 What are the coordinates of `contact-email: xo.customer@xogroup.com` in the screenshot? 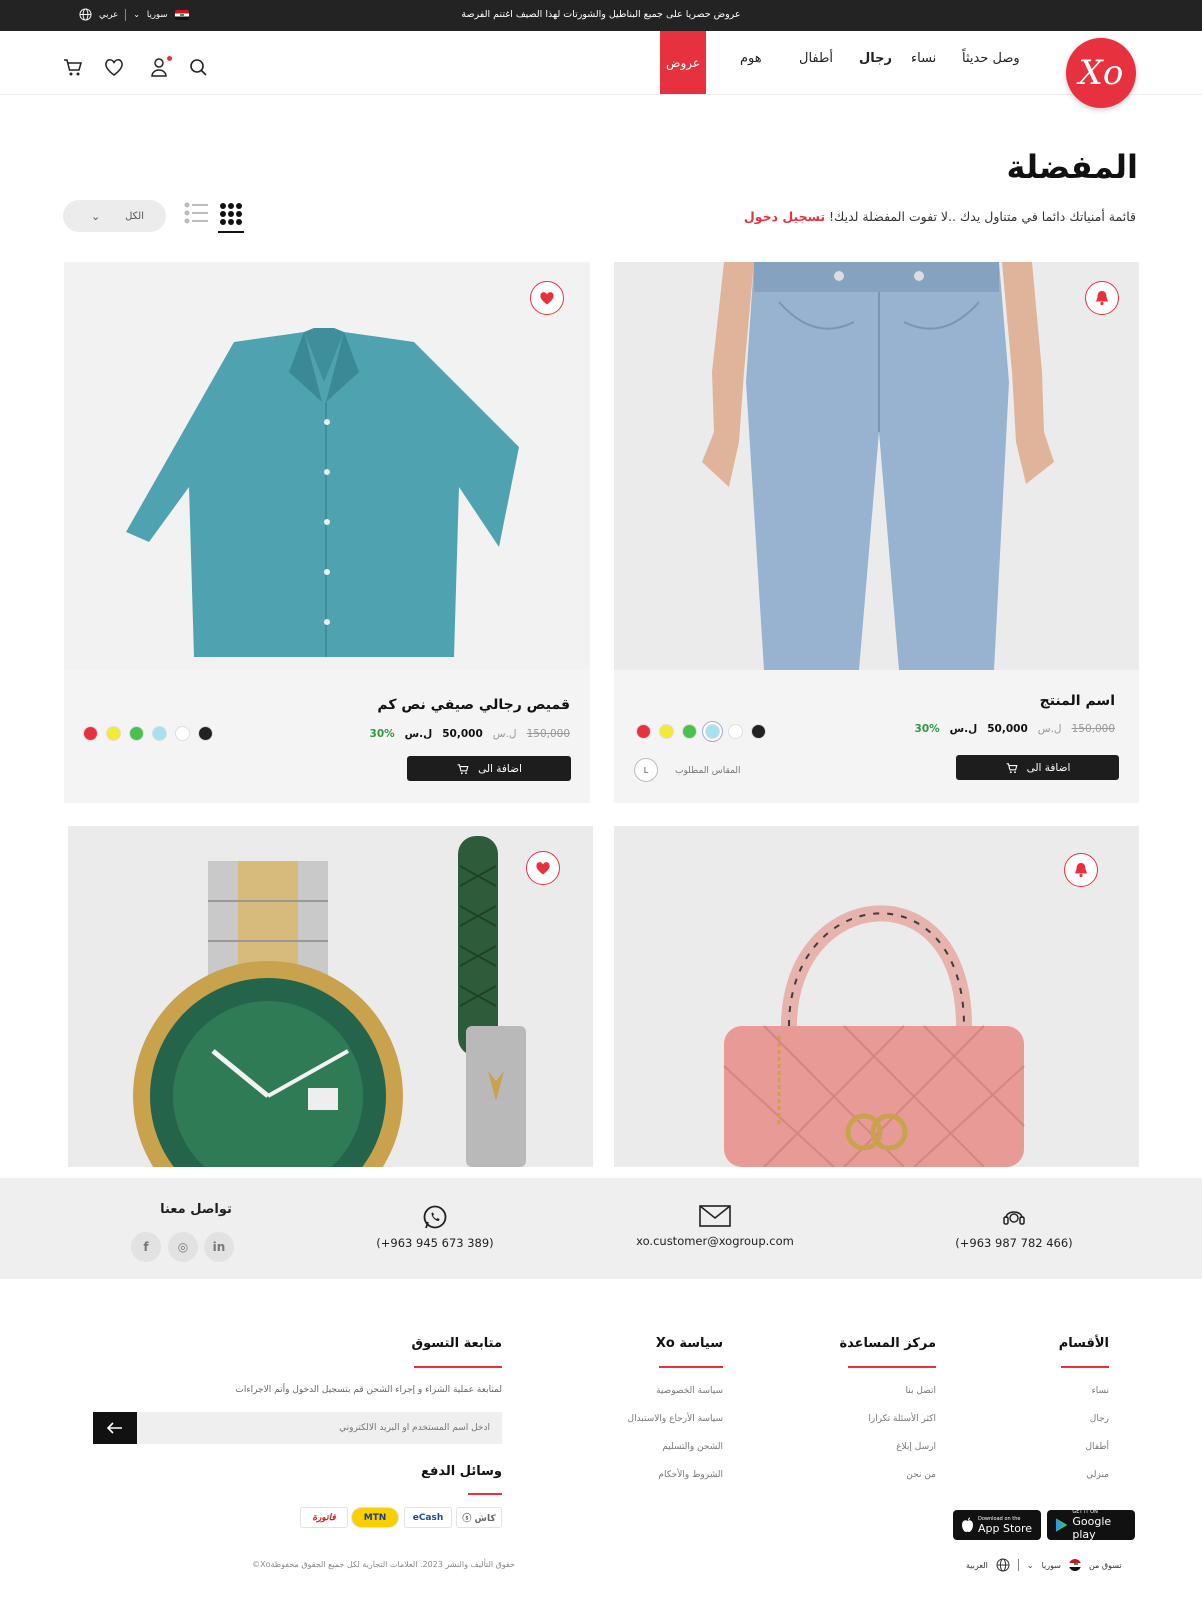 It's located at (715, 1226).